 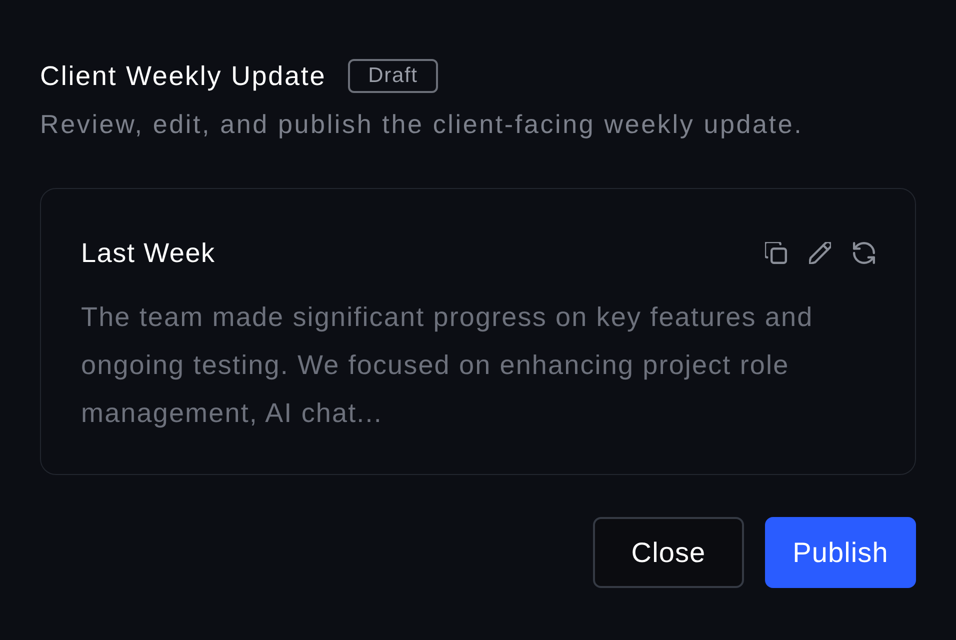 What do you see at coordinates (820, 253) in the screenshot?
I see `pencil-icon` at bounding box center [820, 253].